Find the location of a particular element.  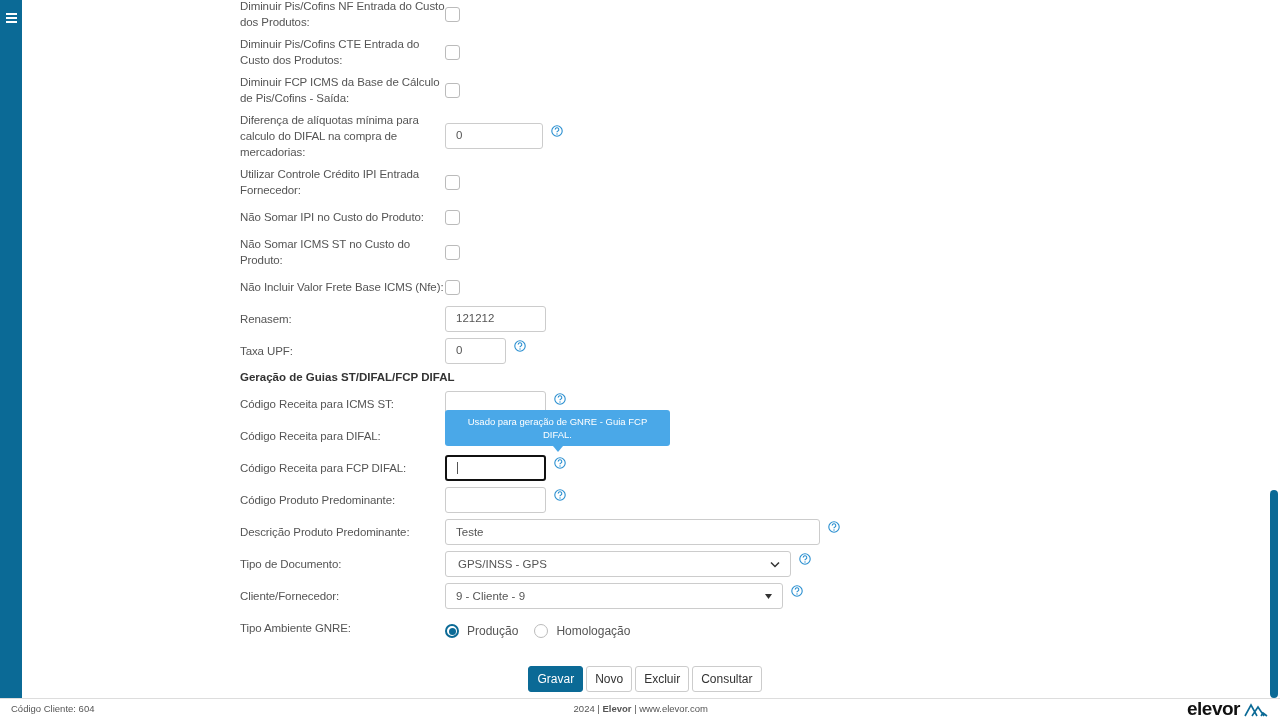

section-heading: Geração de Guias ST/DIFAL/FCP DIFAL is located at coordinates (348, 377).